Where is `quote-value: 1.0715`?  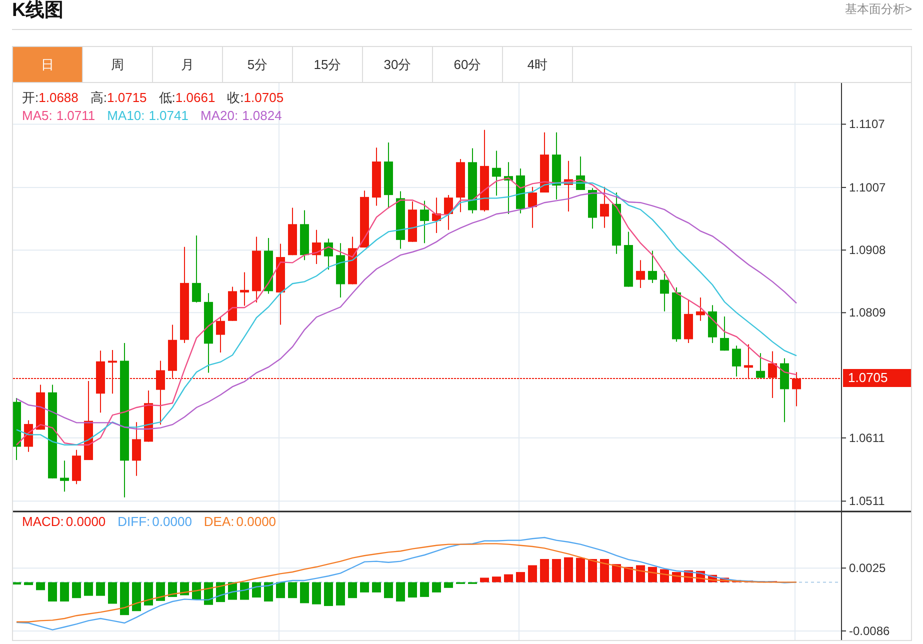
quote-value: 1.0715 is located at coordinates (127, 97).